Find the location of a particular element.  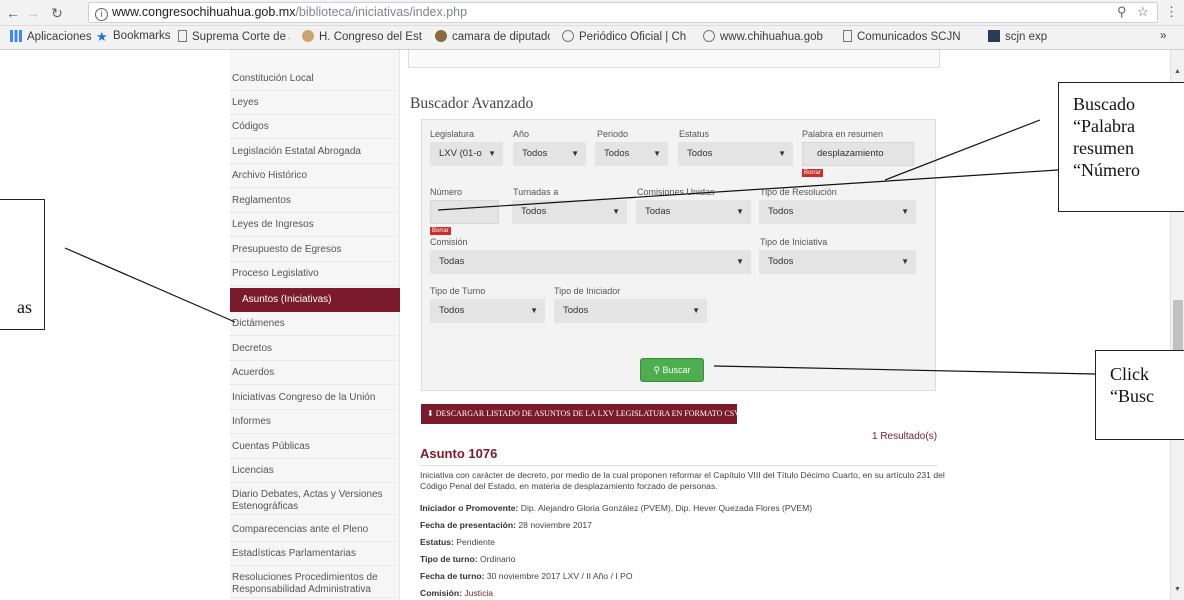

clear-palabra-button: Borrar is located at coordinates (812, 173).